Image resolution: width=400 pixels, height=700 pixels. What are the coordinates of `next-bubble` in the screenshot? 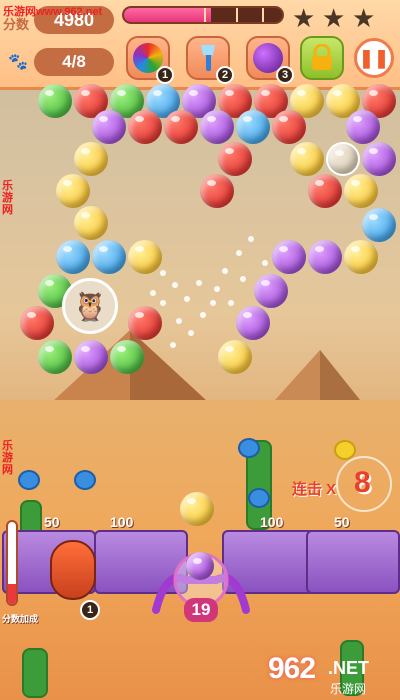 It's located at (197, 509).